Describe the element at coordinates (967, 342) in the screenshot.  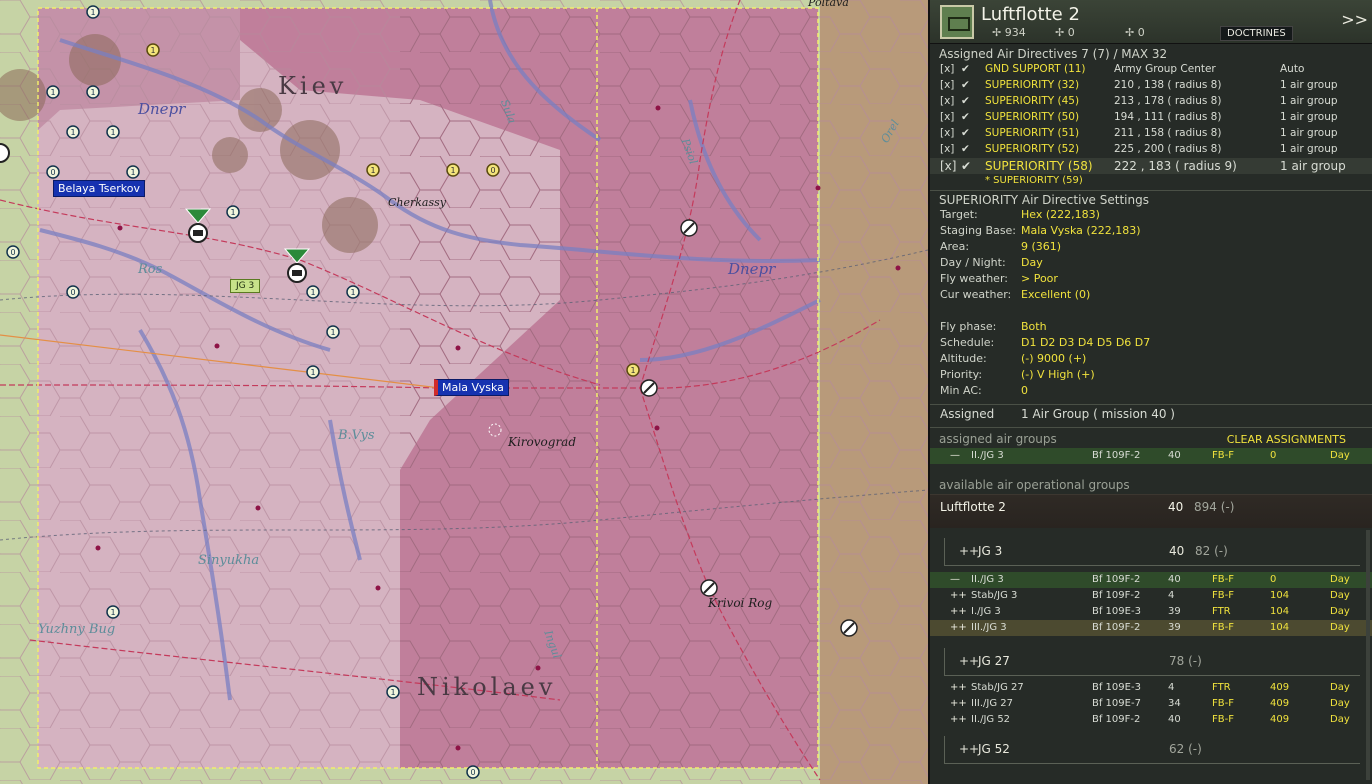
I see `setting-label: Schedule:` at that location.